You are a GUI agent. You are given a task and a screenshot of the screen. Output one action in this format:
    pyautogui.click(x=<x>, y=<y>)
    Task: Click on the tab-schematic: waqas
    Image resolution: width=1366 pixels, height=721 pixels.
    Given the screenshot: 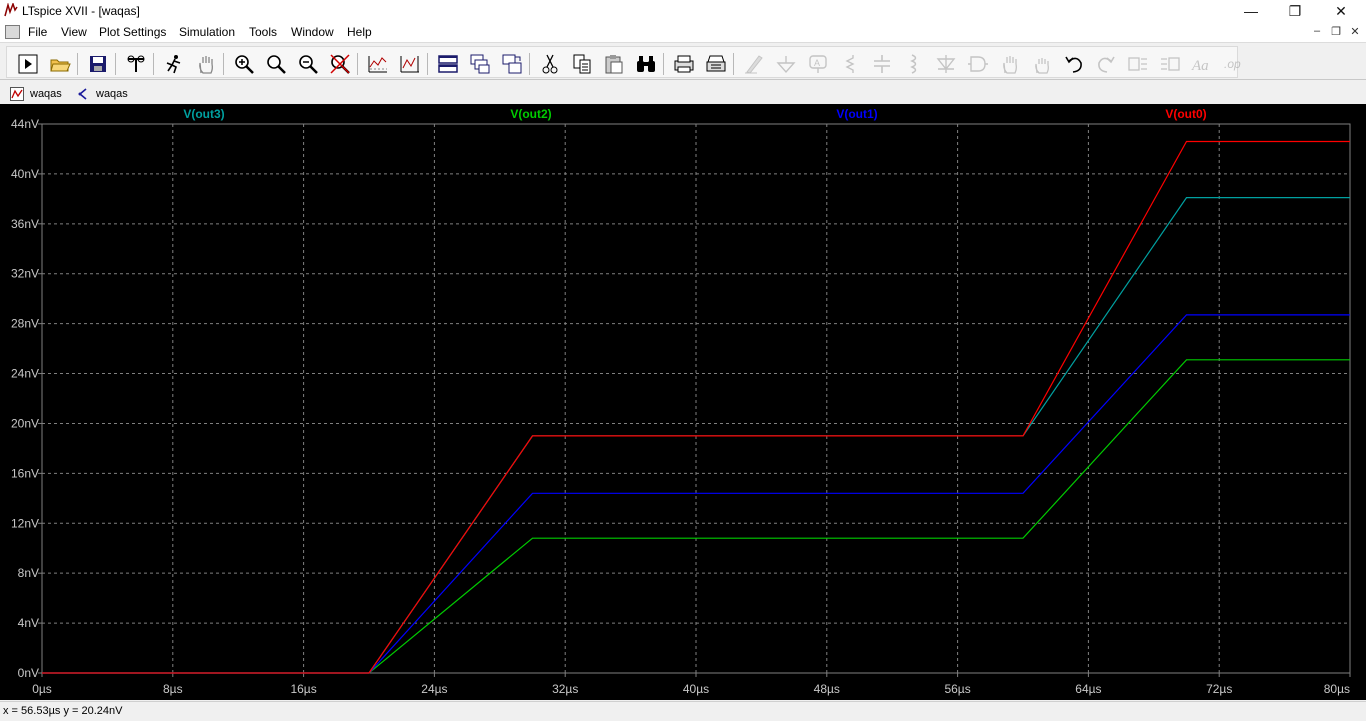 What is the action you would take?
    pyautogui.click(x=102, y=94)
    